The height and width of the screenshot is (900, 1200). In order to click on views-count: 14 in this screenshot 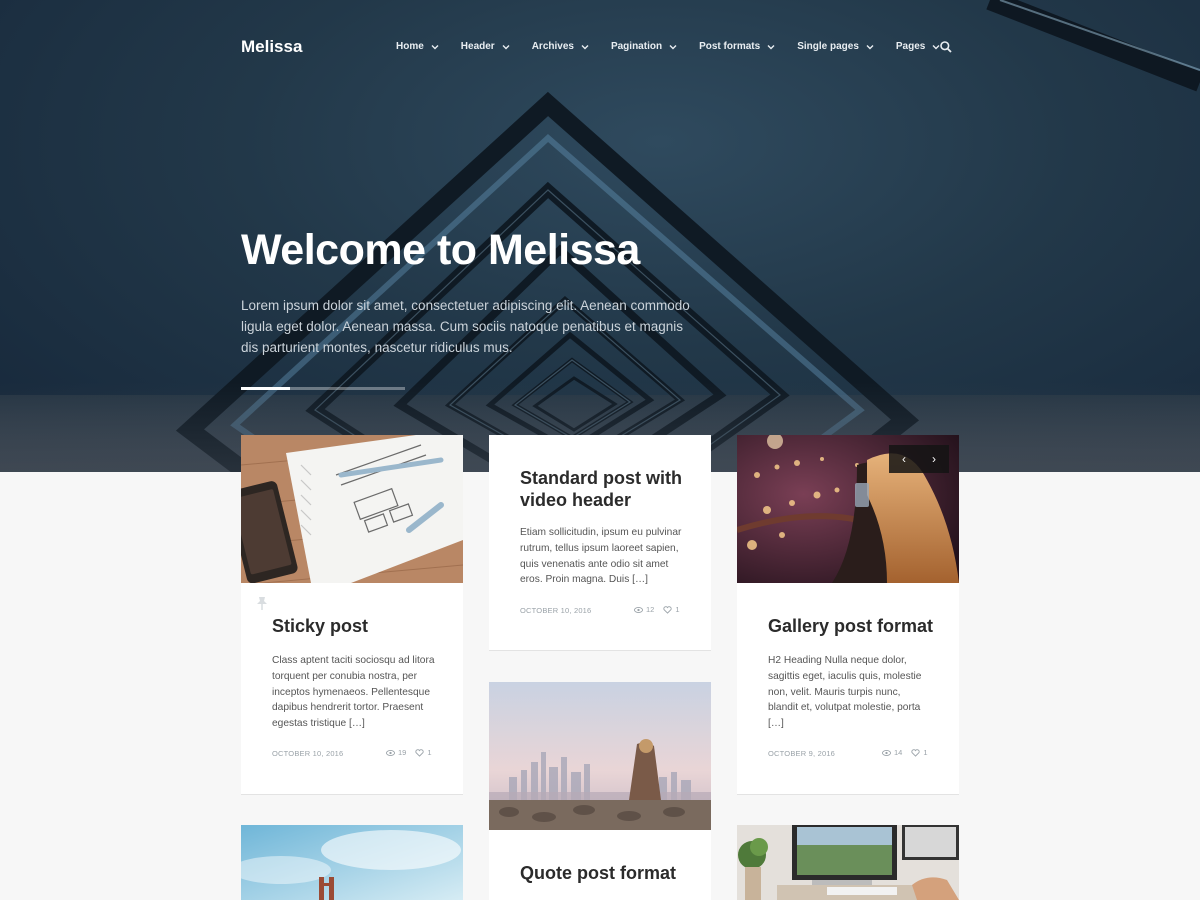, I will do `click(898, 752)`.